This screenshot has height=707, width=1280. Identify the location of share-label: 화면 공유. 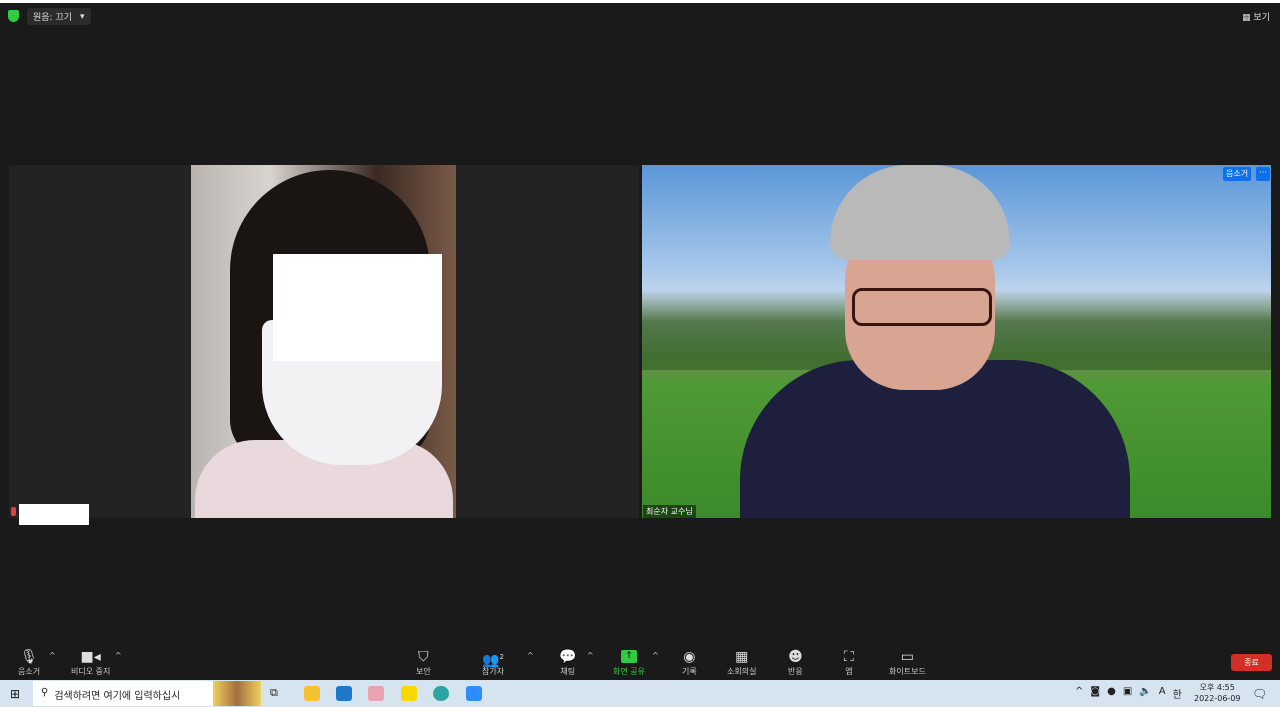
(629, 671).